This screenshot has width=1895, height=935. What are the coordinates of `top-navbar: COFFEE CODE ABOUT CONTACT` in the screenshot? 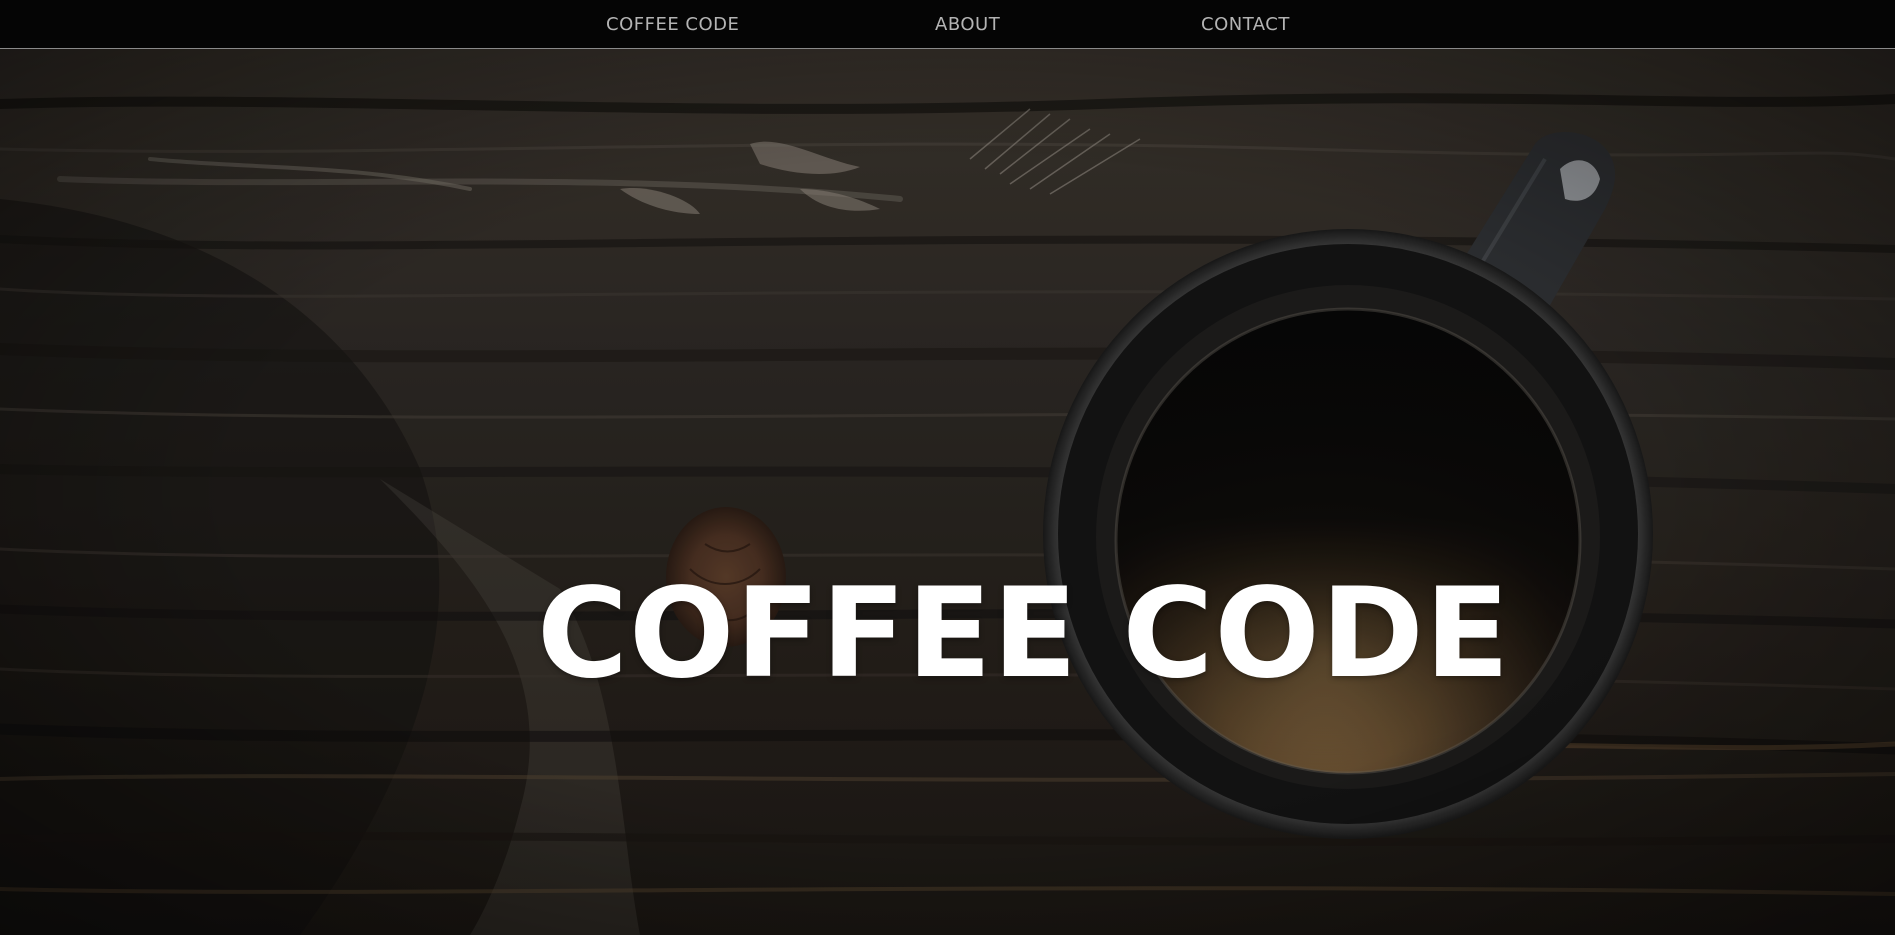 It's located at (947, 24).